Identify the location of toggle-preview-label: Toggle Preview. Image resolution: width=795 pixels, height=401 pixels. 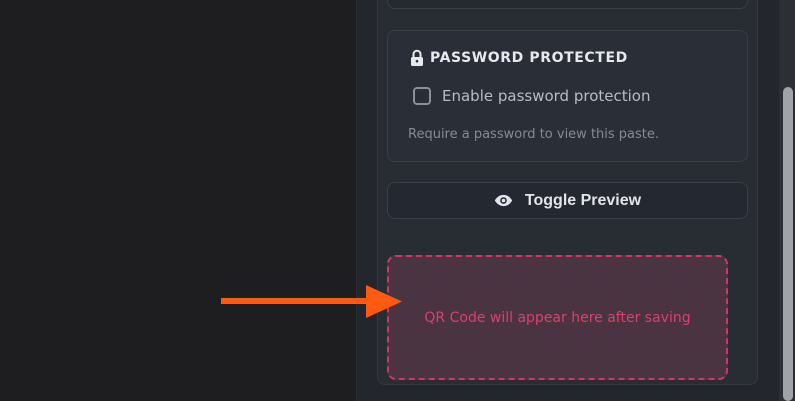
(583, 200).